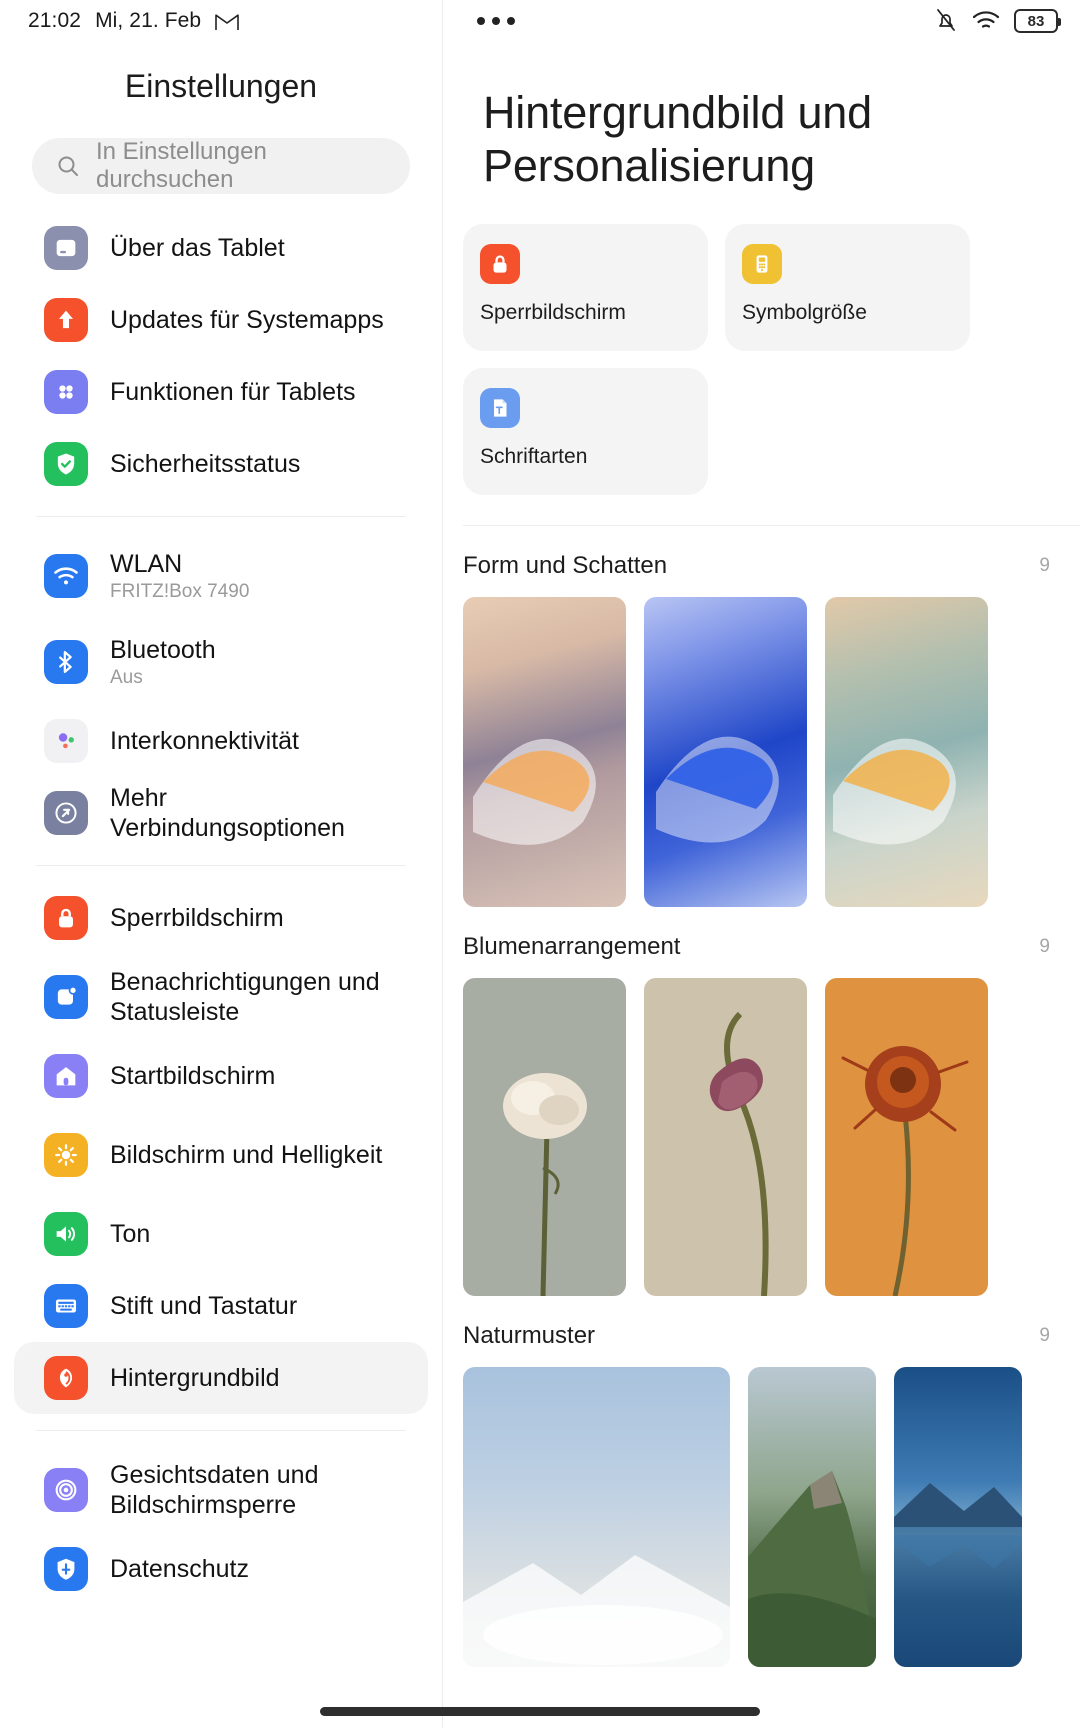  Describe the element at coordinates (204, 1305) in the screenshot. I see `sidebar-item-label: Stift und Tastatur` at that location.